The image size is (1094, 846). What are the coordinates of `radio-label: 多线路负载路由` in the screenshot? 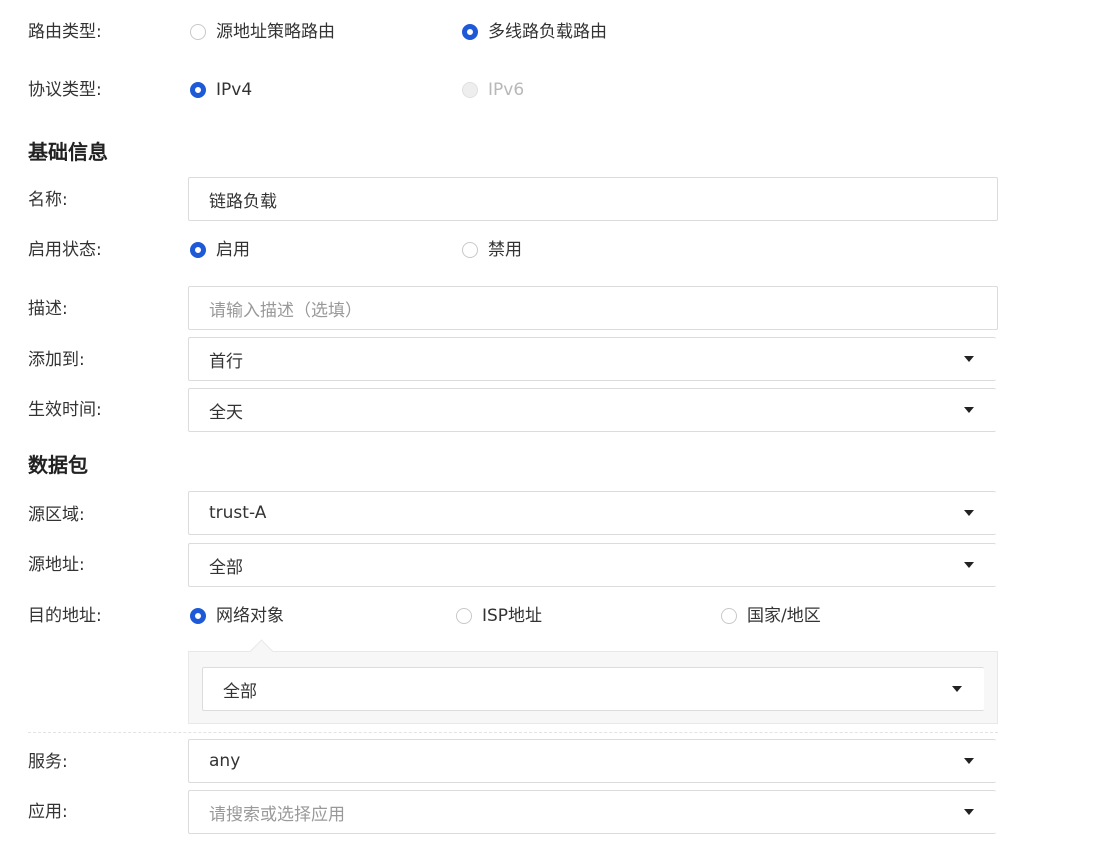 It's located at (547, 32).